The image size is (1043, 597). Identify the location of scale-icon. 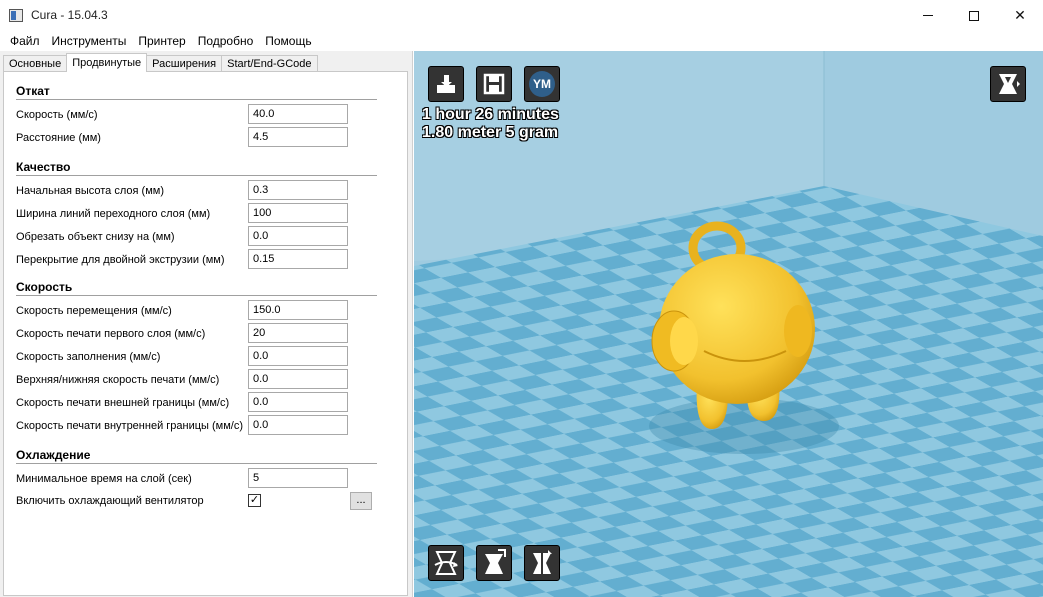
(495, 561).